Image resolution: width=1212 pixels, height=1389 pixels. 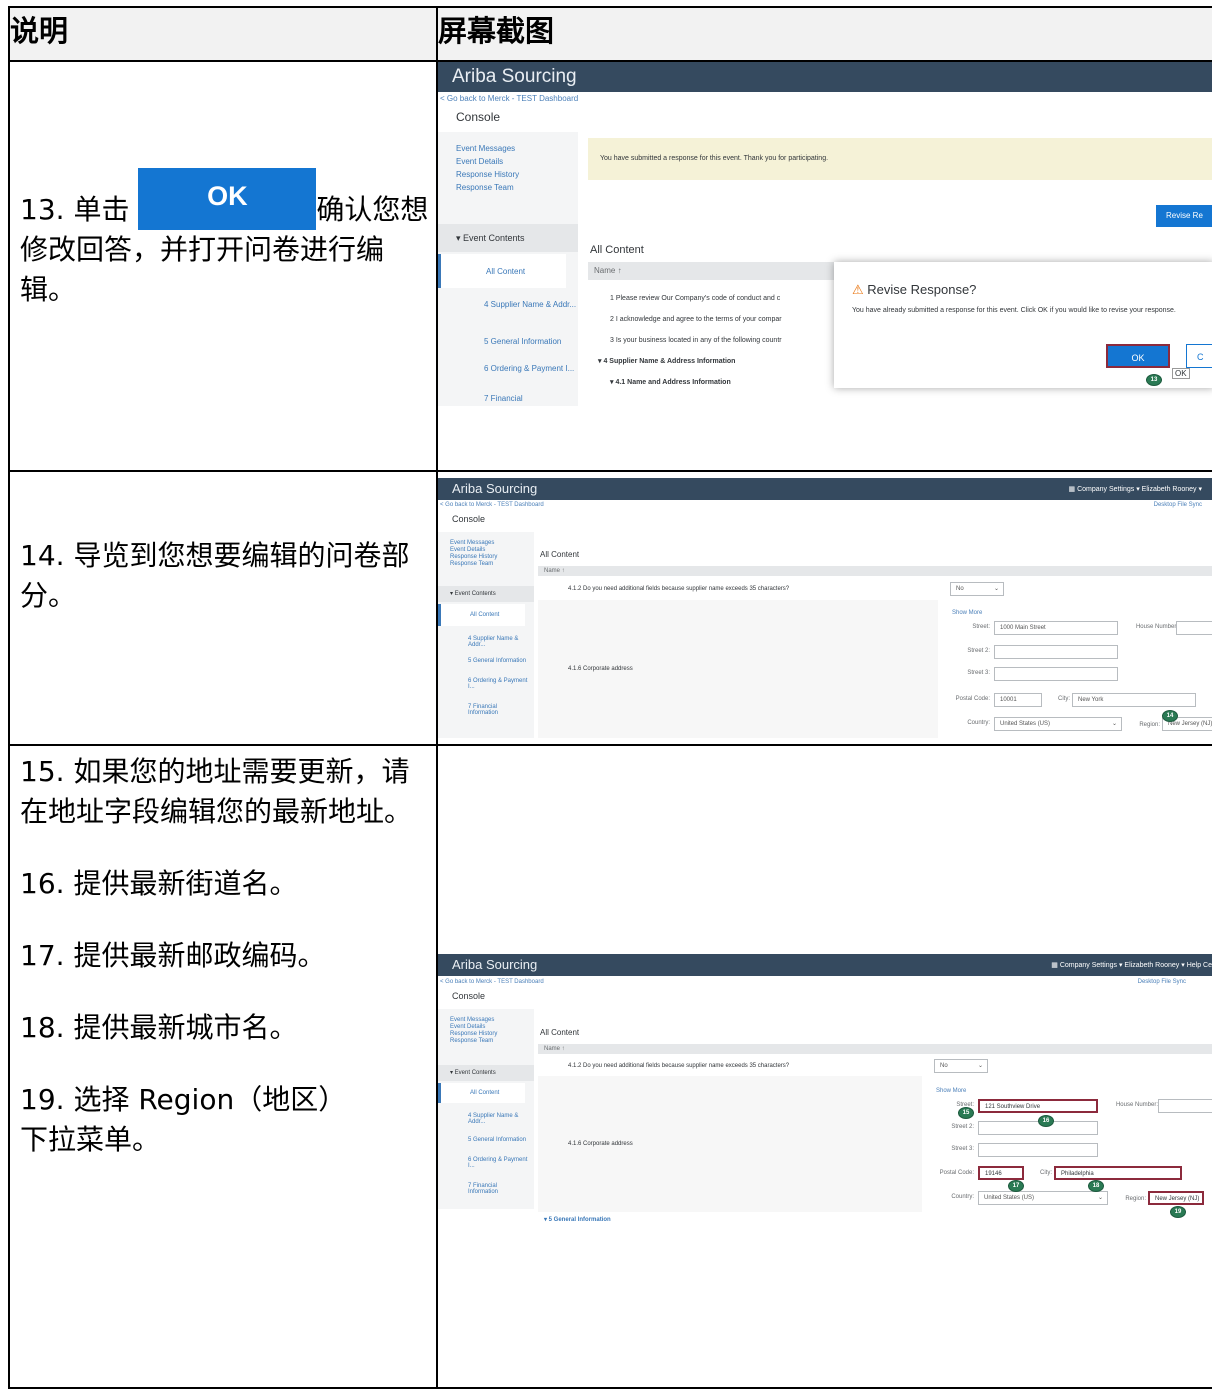 What do you see at coordinates (1001, 1173) in the screenshot?
I see `postal-code-input: 19146` at bounding box center [1001, 1173].